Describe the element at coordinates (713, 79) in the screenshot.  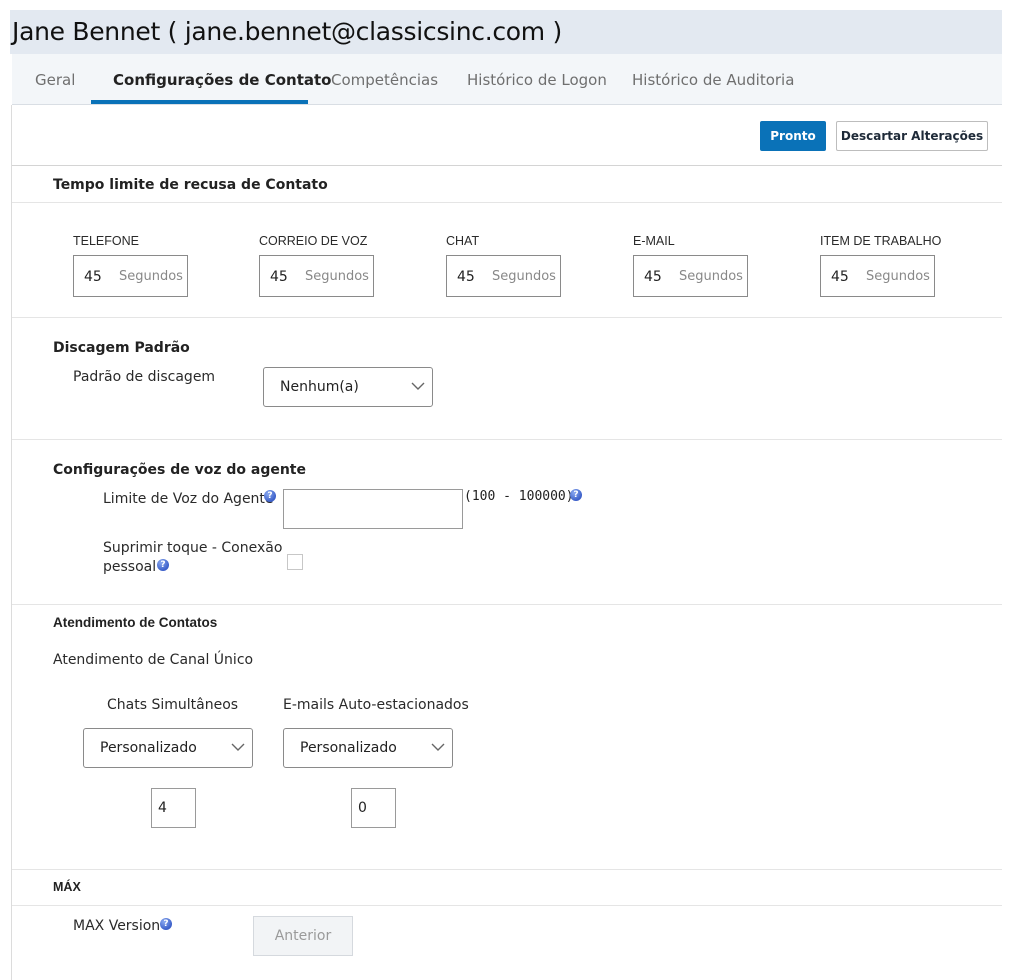
I see `tab-audit-history: Histórico de Auditoria` at that location.